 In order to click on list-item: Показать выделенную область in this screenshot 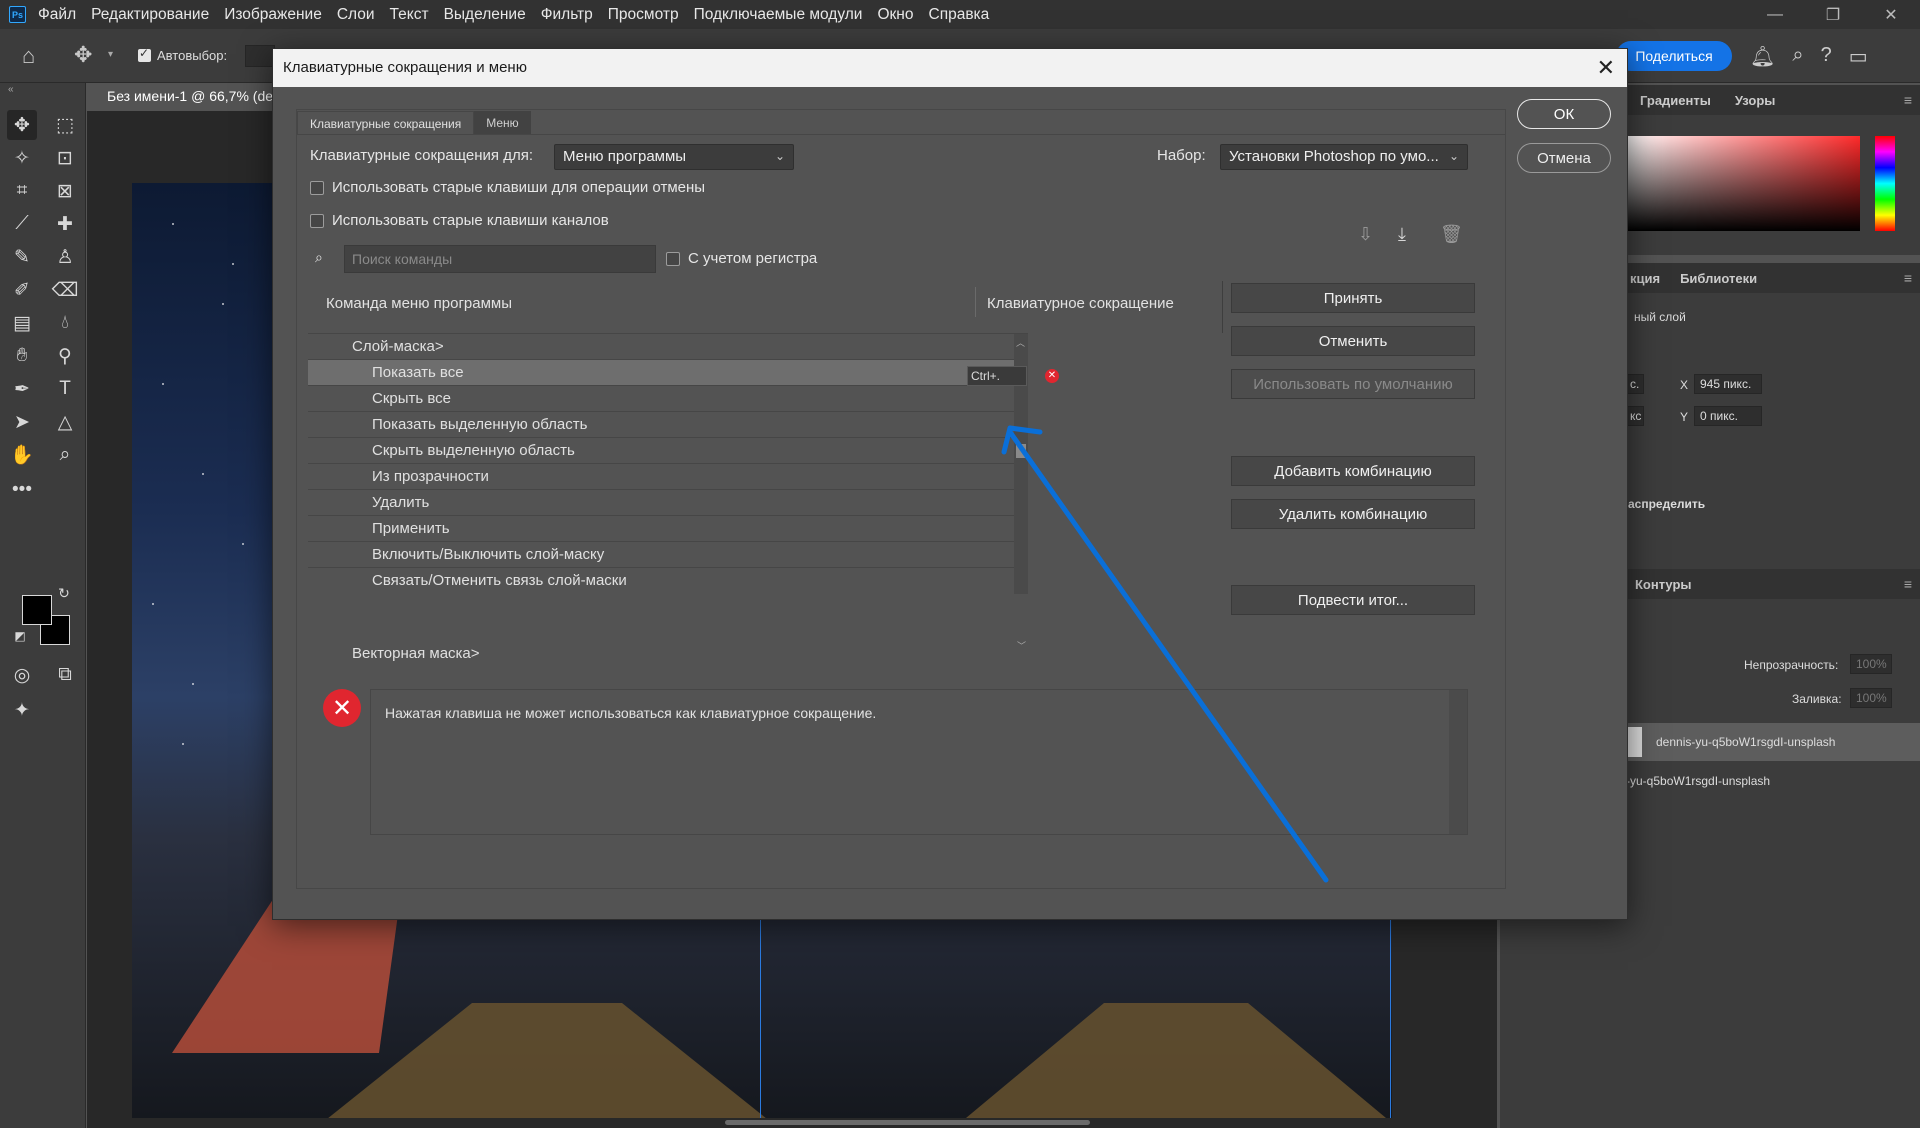, I will do `click(661, 425)`.